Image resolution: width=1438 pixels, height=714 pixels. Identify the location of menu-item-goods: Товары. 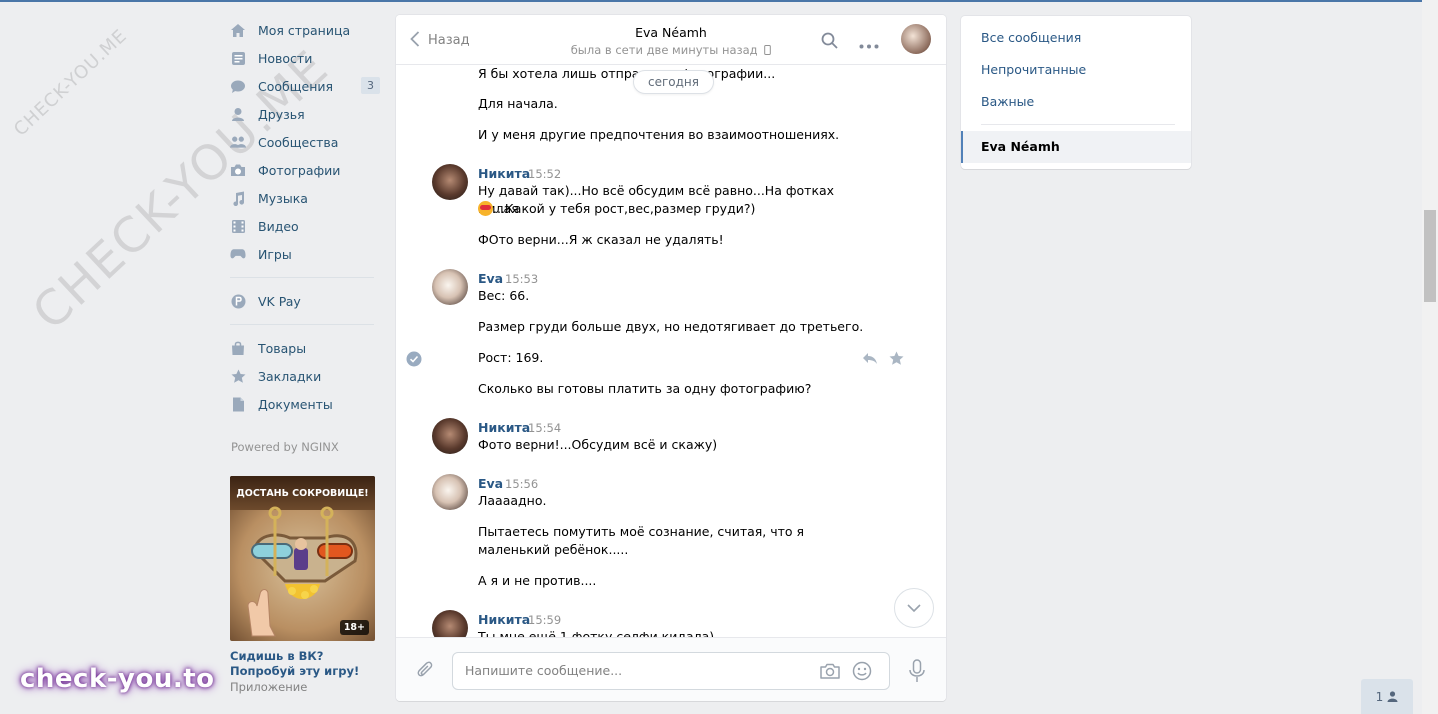
(305, 348).